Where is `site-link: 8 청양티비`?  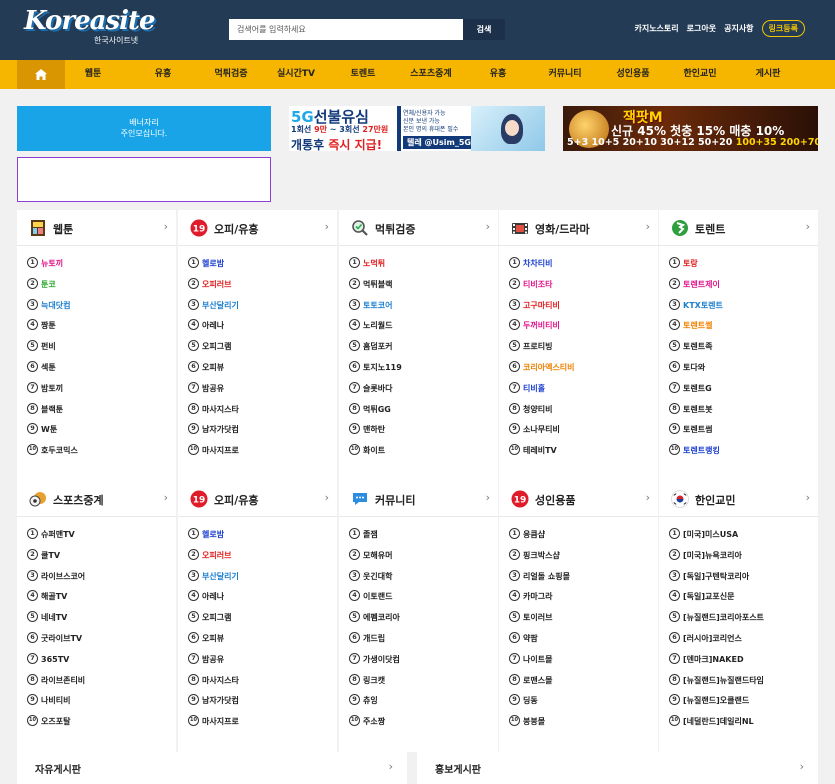 site-link: 8 청양티비 is located at coordinates (542, 410).